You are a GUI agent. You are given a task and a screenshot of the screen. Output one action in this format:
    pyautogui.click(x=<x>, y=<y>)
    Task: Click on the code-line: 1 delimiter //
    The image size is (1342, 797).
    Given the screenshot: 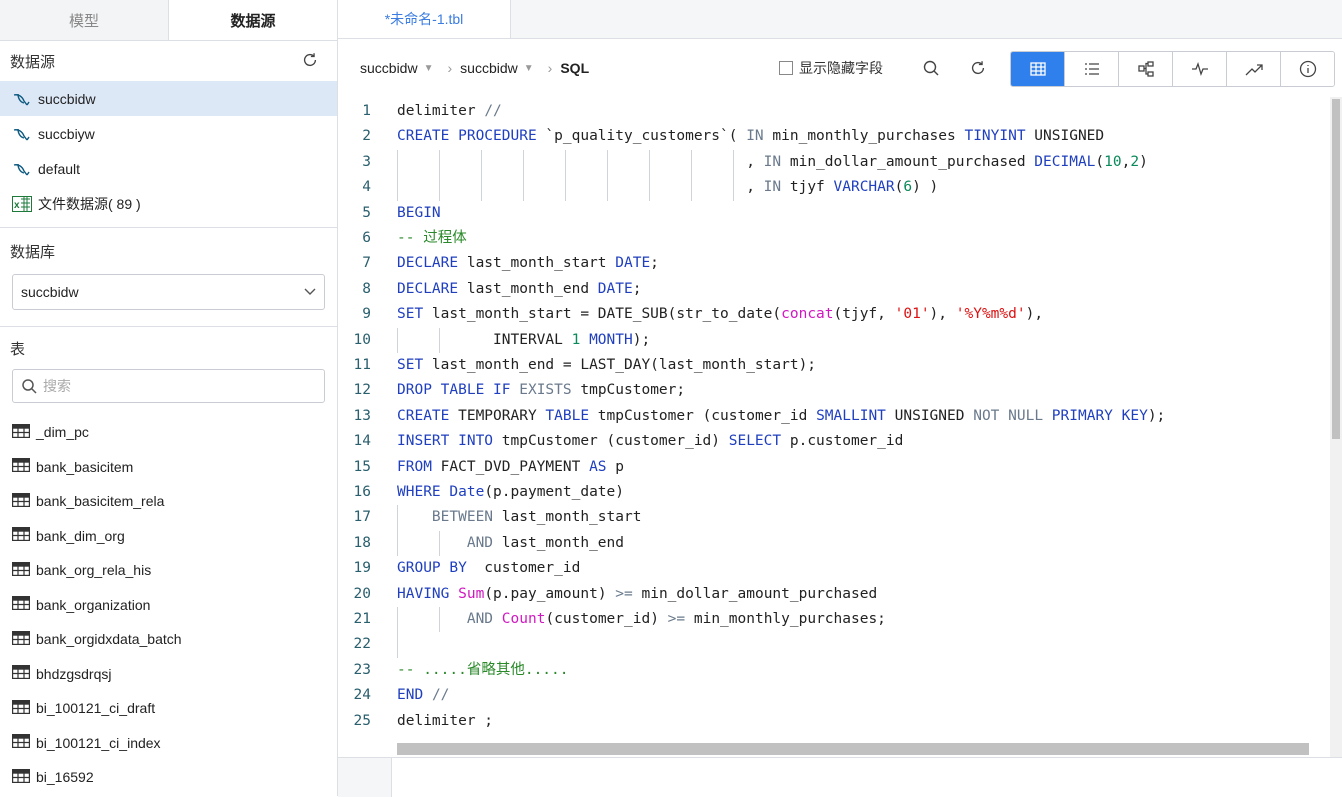 What is the action you would take?
    pyautogui.click(x=828, y=111)
    